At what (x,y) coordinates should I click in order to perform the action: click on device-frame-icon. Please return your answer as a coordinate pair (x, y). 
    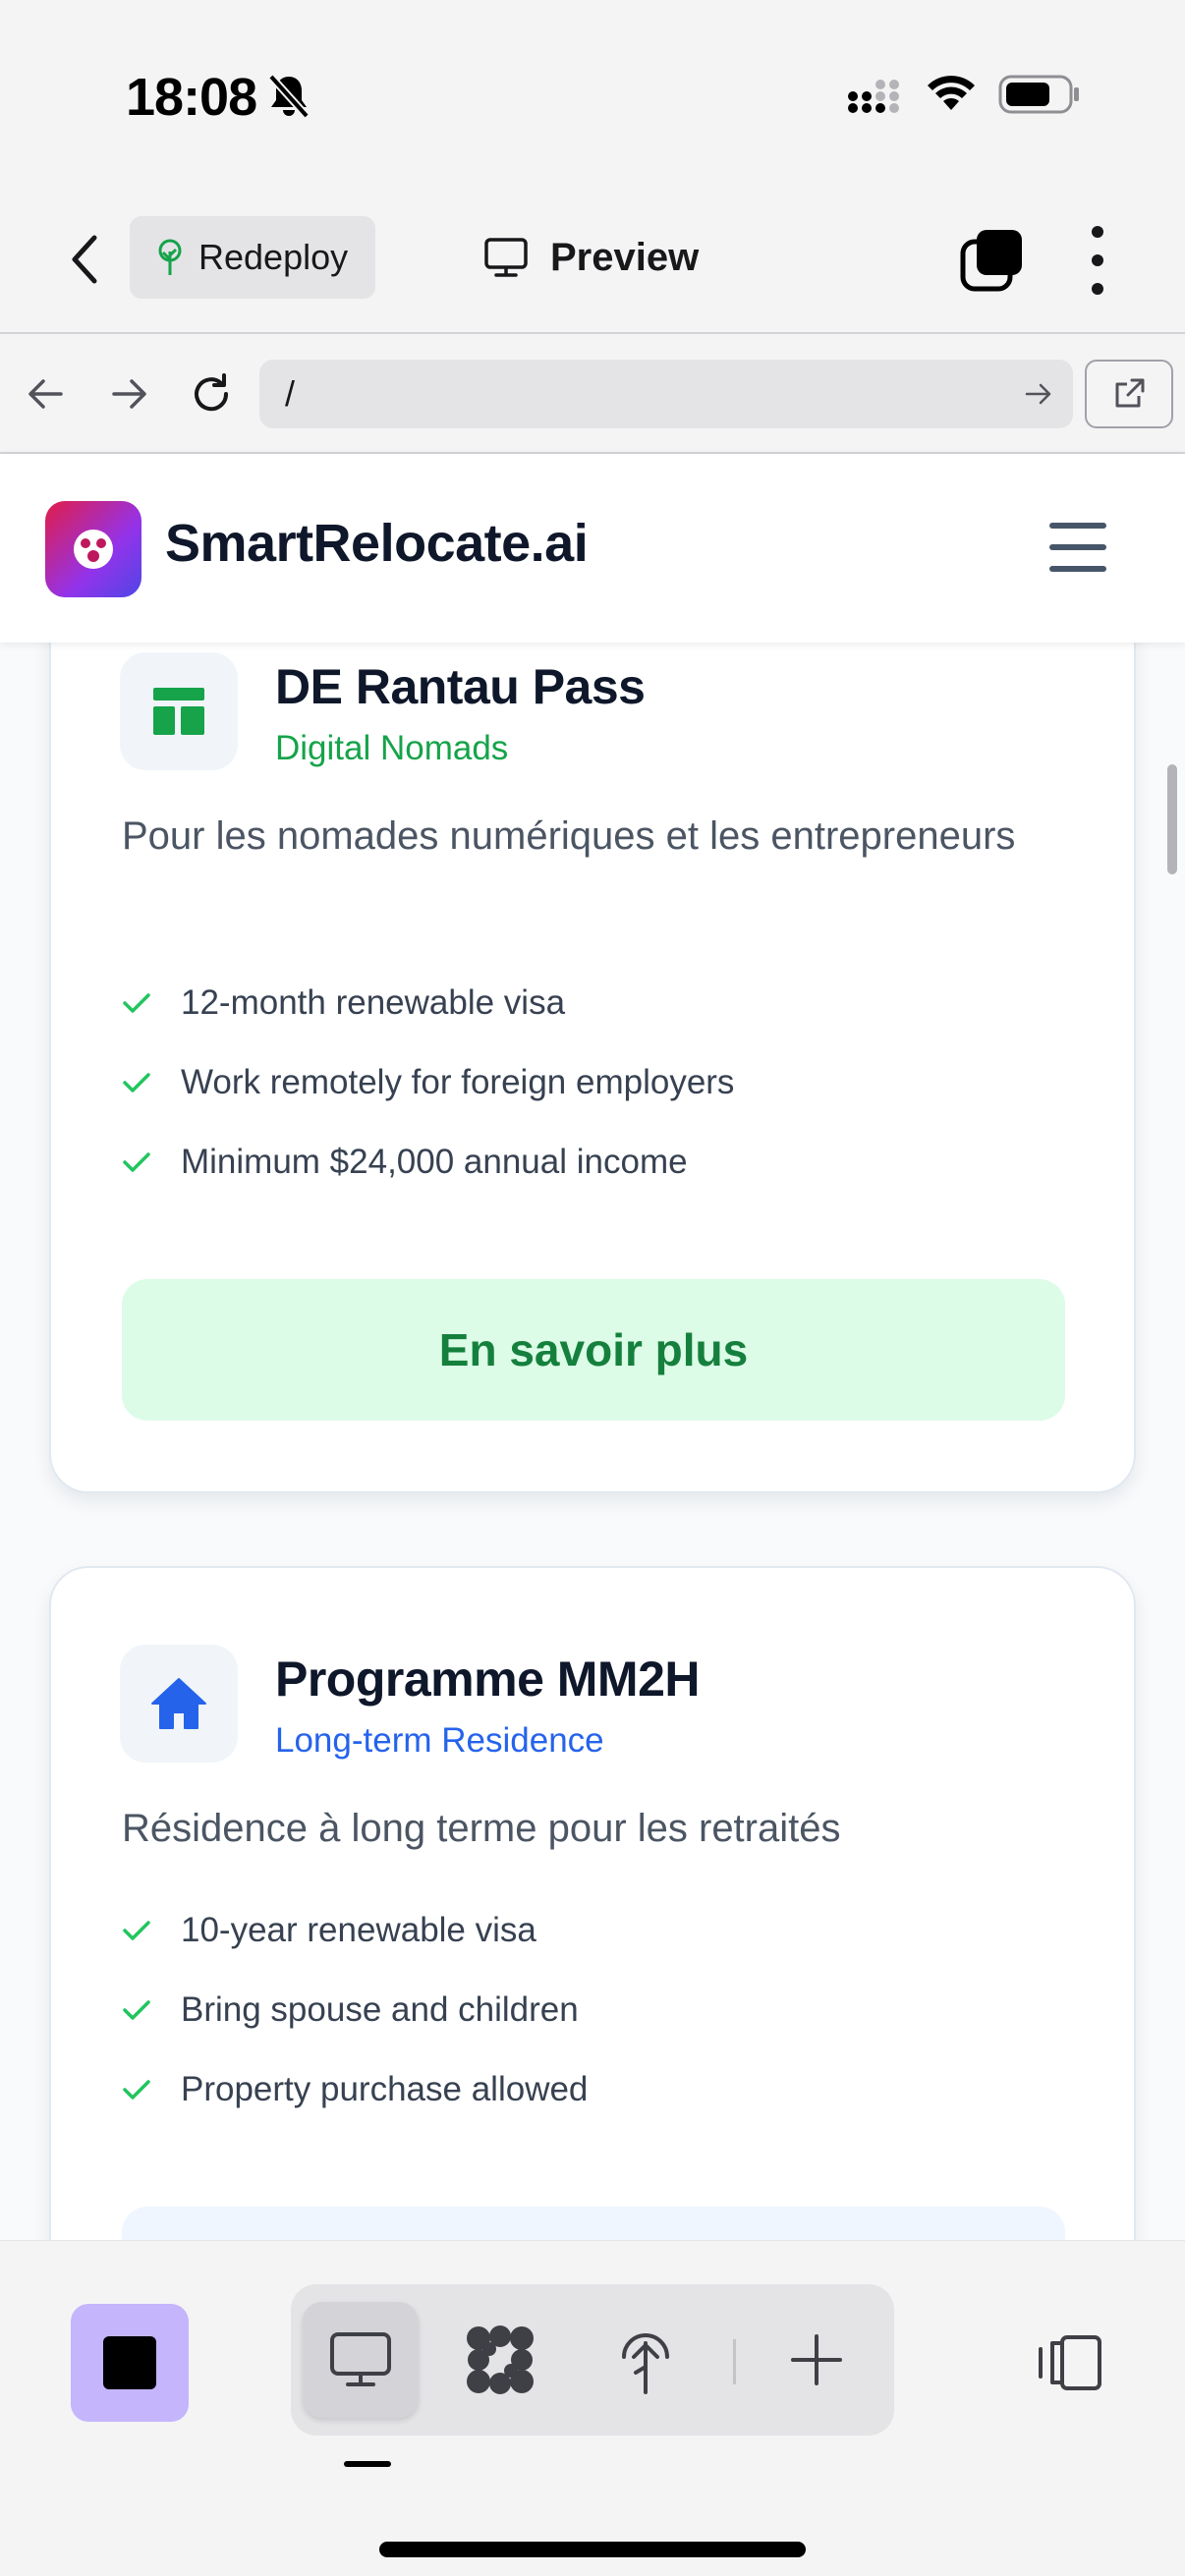
    Looking at the image, I should click on (1070, 2362).